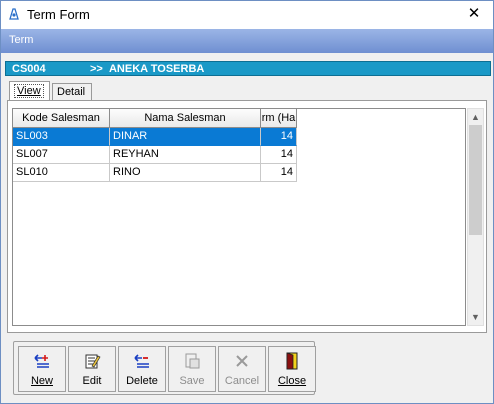 Image resolution: width=494 pixels, height=404 pixels. What do you see at coordinates (475, 180) in the screenshot?
I see `scroll-thumb` at bounding box center [475, 180].